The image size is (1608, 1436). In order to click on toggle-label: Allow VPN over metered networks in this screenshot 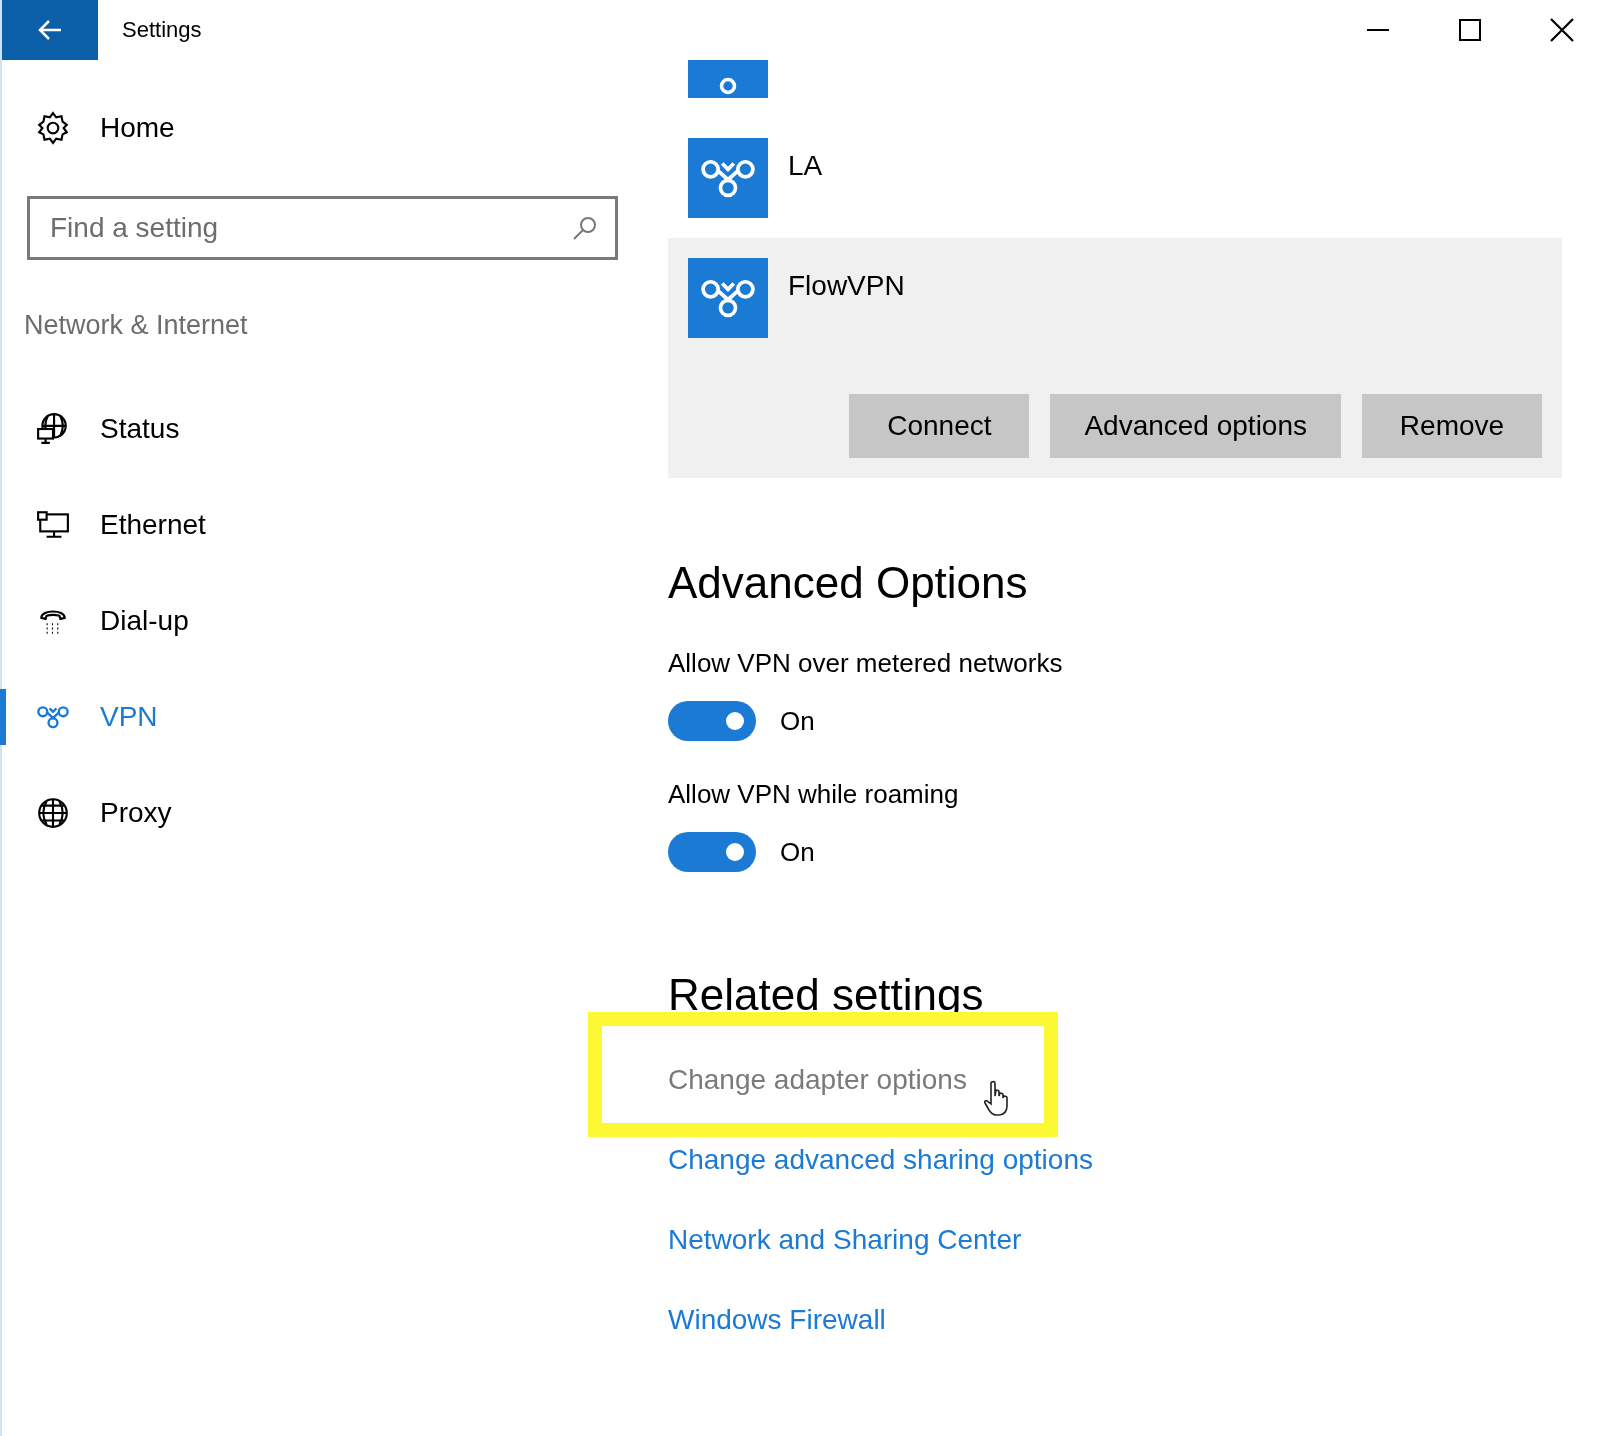, I will do `click(866, 663)`.